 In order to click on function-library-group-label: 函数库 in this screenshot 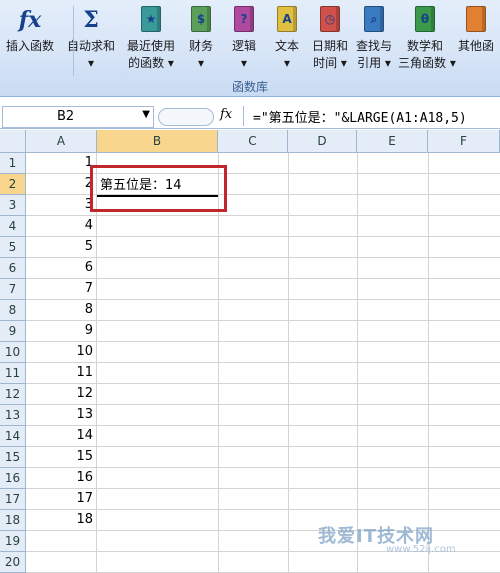, I will do `click(249, 87)`.